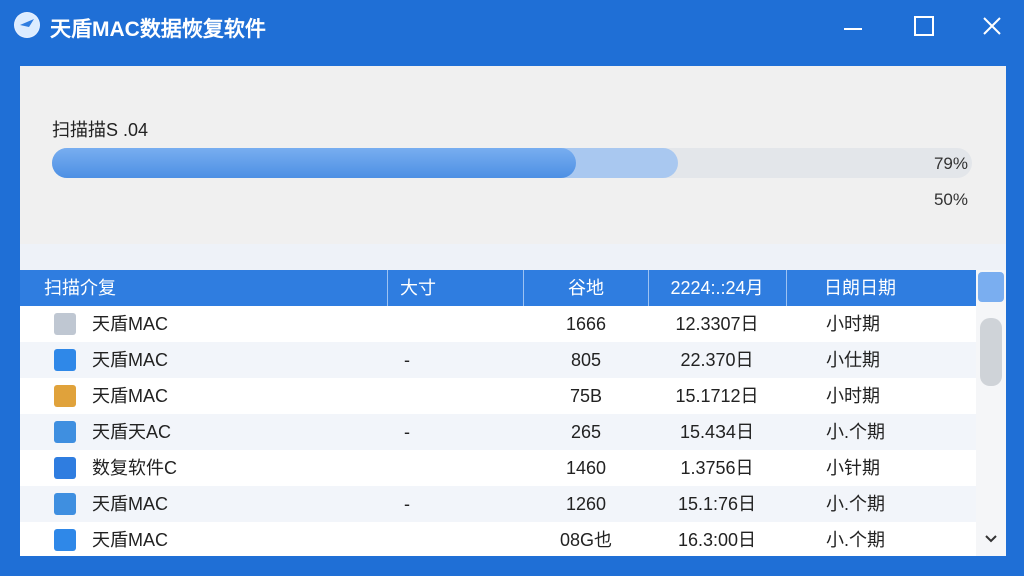  What do you see at coordinates (586, 288) in the screenshot?
I see `column-header-count: 谷地` at bounding box center [586, 288].